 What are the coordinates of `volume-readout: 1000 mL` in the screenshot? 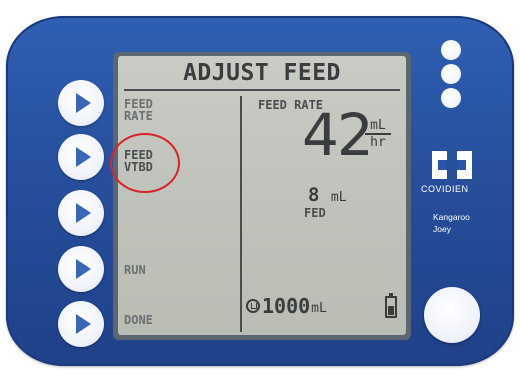 It's located at (286, 306).